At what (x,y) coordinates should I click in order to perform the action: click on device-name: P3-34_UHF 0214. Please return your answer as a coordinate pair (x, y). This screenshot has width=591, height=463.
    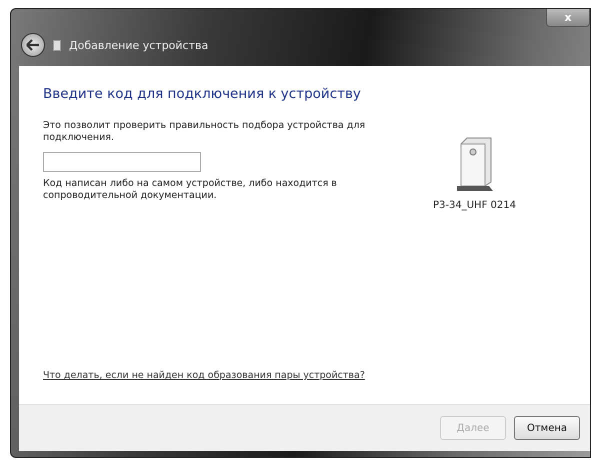
    Looking at the image, I should click on (474, 205).